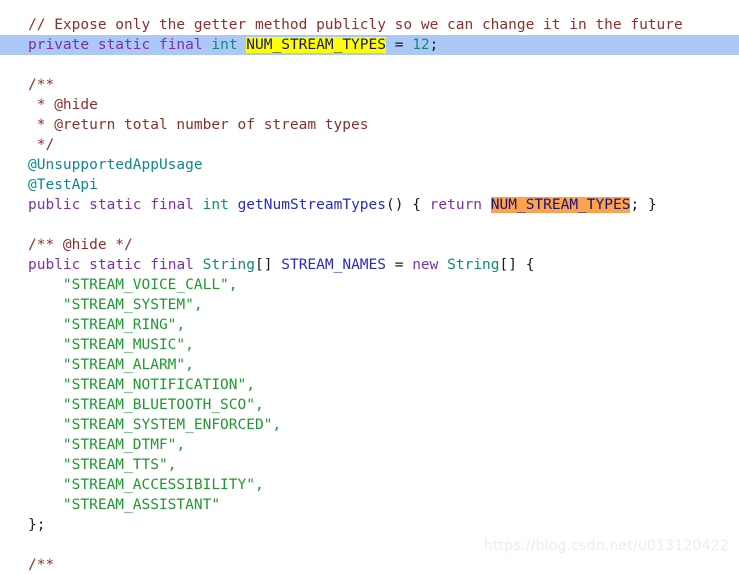  I want to click on code-line-array-item: "STREAM_BLUETOOTH_SCO",, so click(369, 405).